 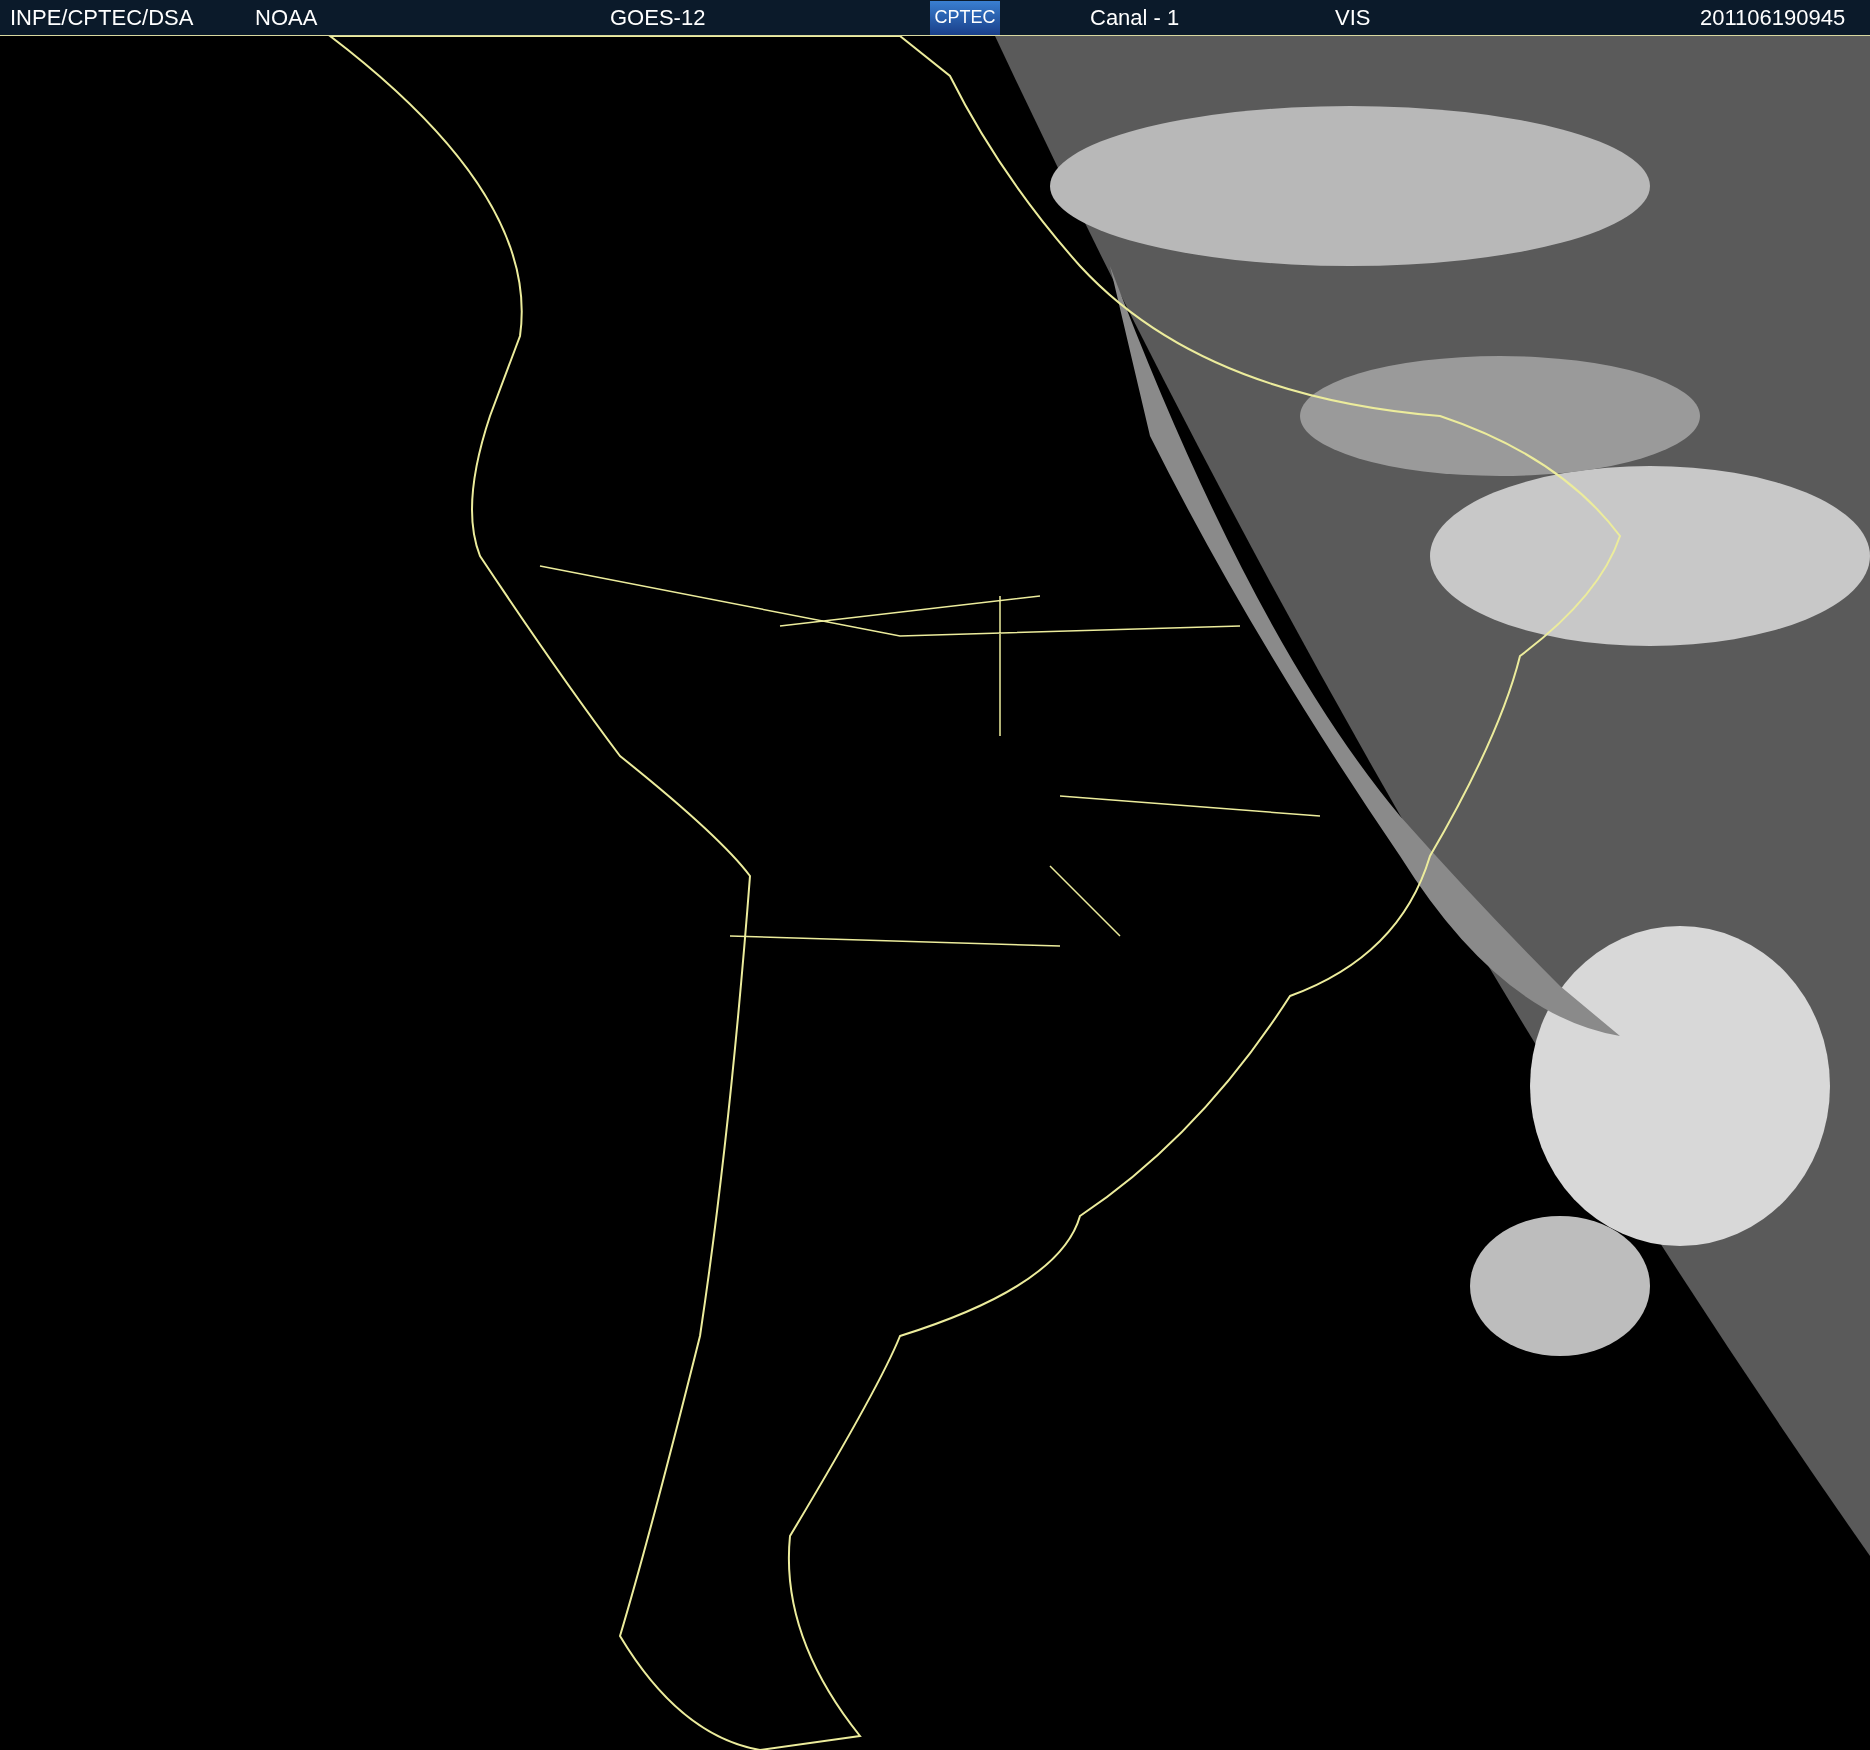 What do you see at coordinates (658, 18) in the screenshot?
I see `satellite-label: GOES-12` at bounding box center [658, 18].